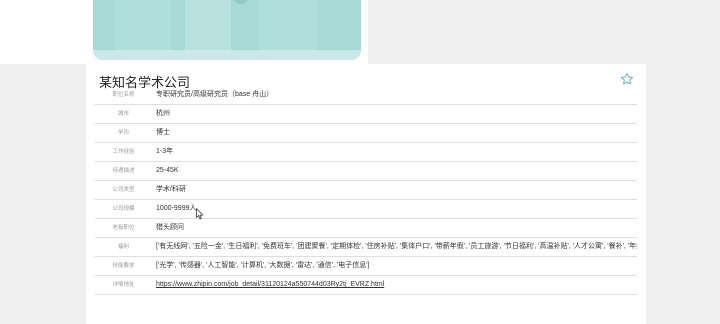 The image size is (720, 324). I want to click on row-label: 公司类型, so click(123, 190).